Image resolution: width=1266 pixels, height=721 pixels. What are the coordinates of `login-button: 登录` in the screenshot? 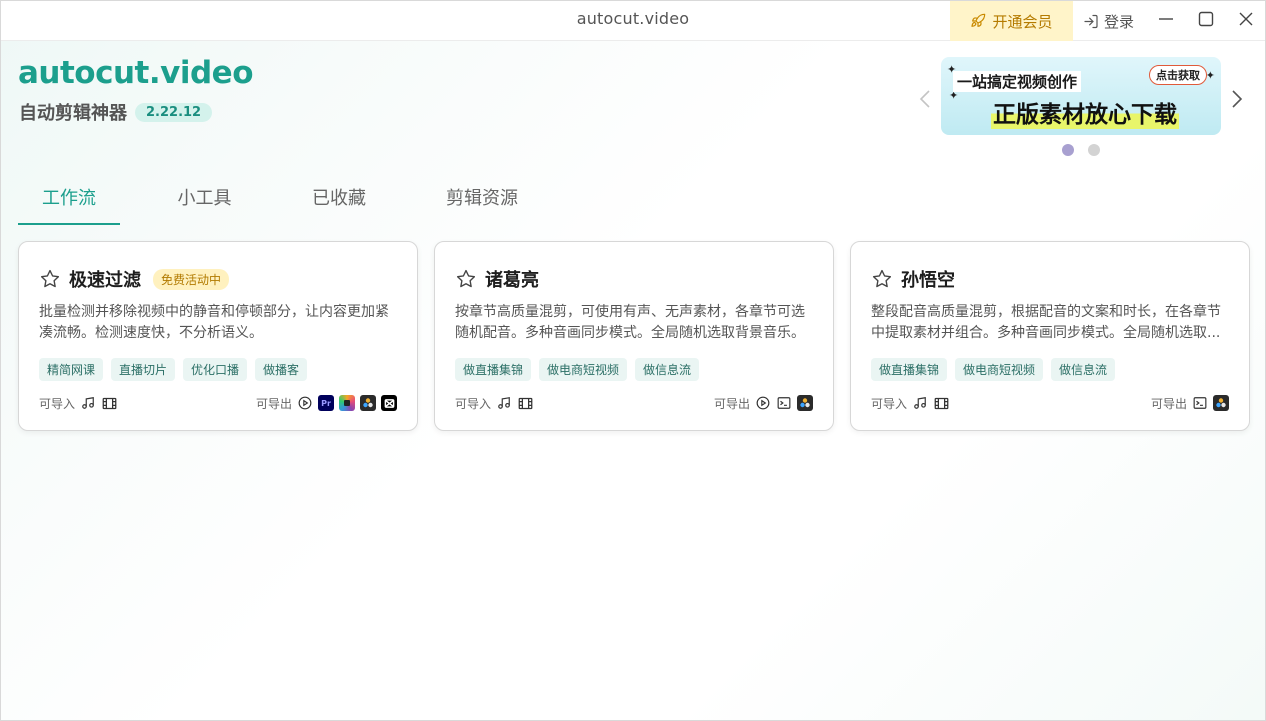 It's located at (1108, 21).